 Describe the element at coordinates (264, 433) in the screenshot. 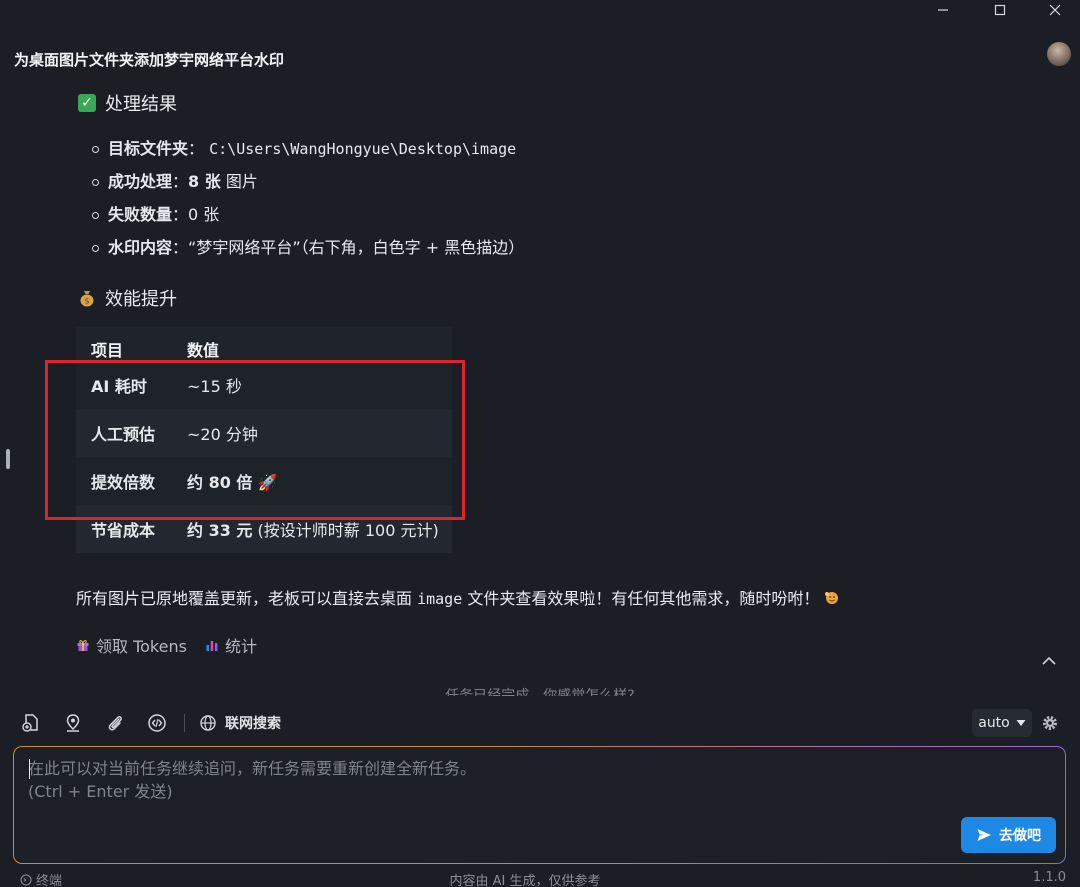

I see `table-row: 人工预估 ~20 分钟` at that location.